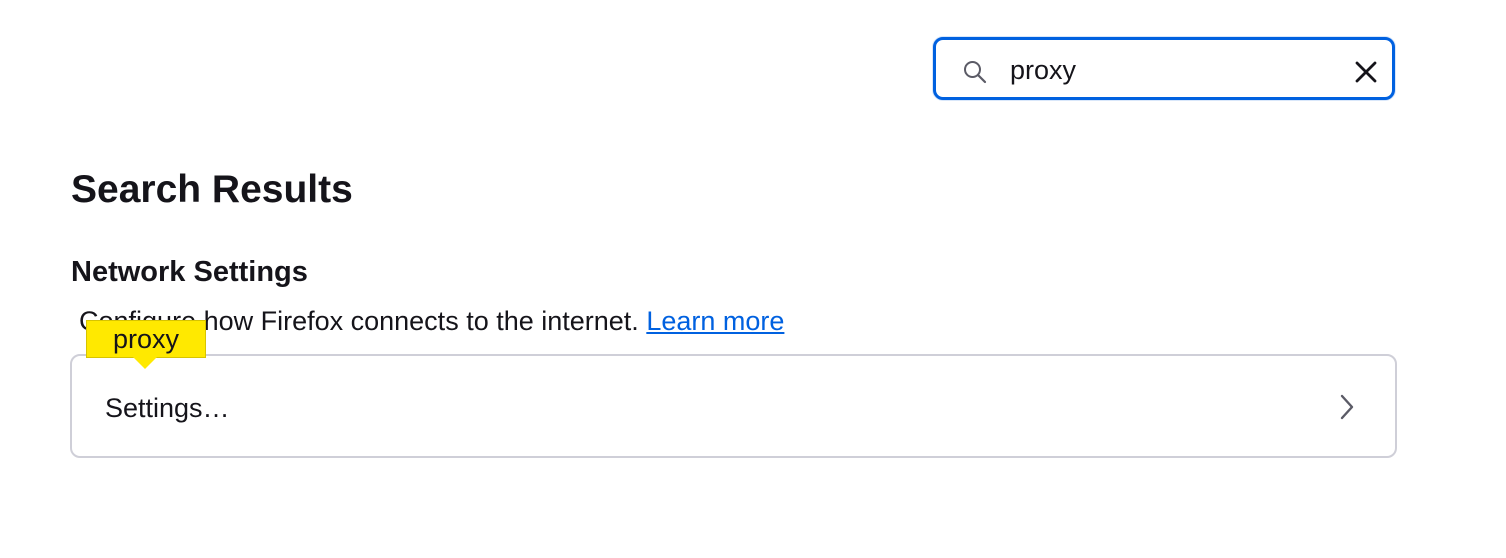  What do you see at coordinates (212, 189) in the screenshot?
I see `page-title: Search Results` at bounding box center [212, 189].